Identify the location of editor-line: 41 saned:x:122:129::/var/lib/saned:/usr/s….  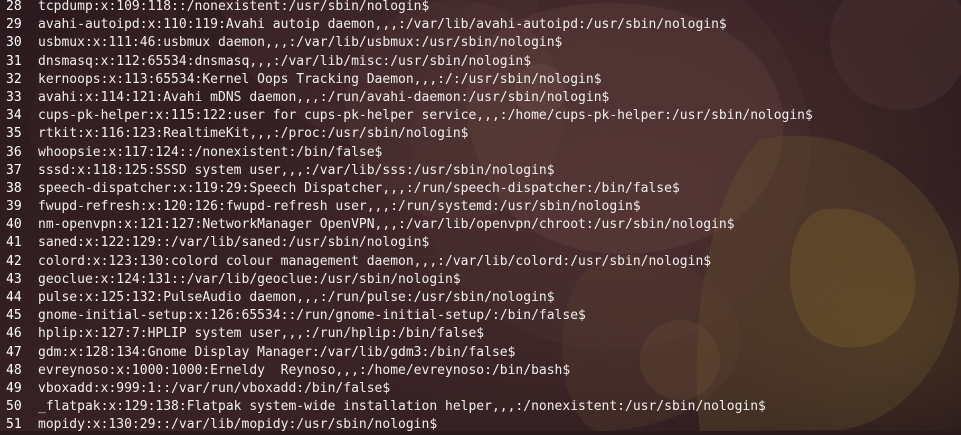
(480, 243).